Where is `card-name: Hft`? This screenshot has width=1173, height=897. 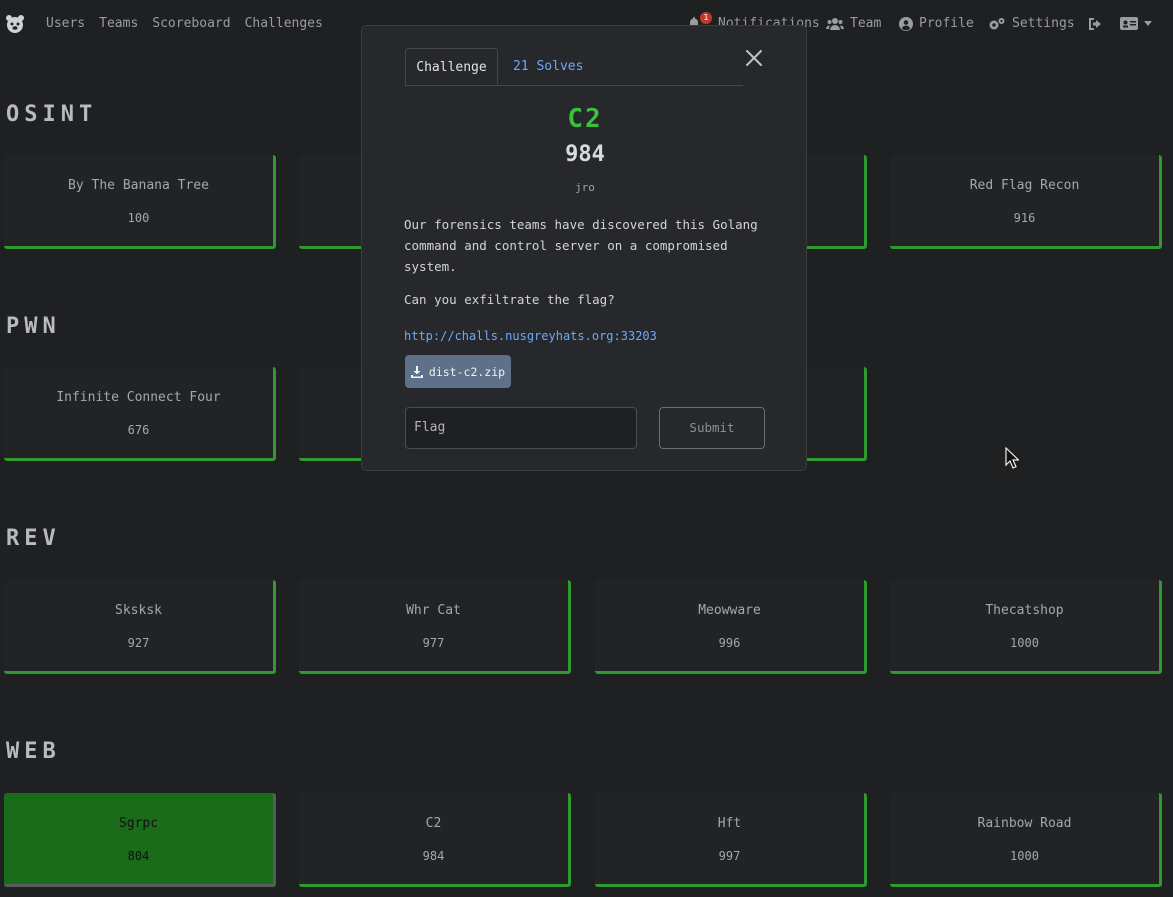
card-name: Hft is located at coordinates (729, 823).